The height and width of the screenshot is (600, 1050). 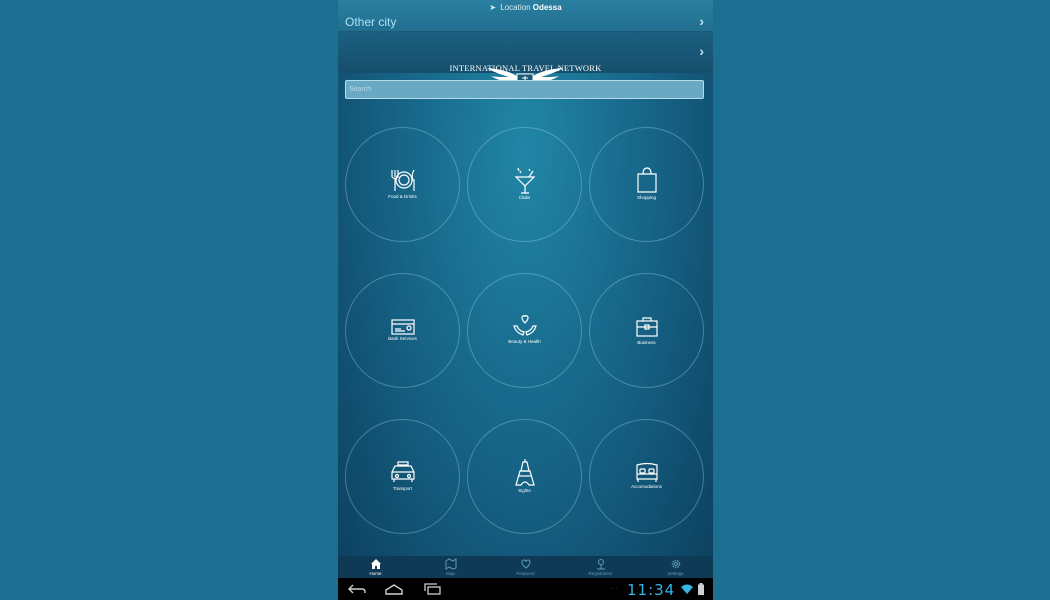 I want to click on user-pin-icon, so click(x=600, y=564).